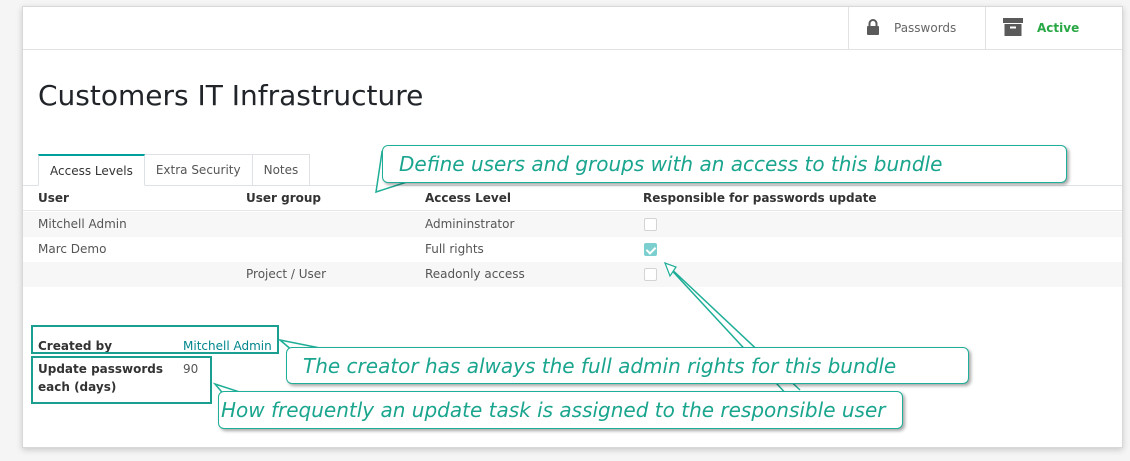 This screenshot has width=1130, height=461. I want to click on tab-extra-security: Extra Security, so click(198, 170).